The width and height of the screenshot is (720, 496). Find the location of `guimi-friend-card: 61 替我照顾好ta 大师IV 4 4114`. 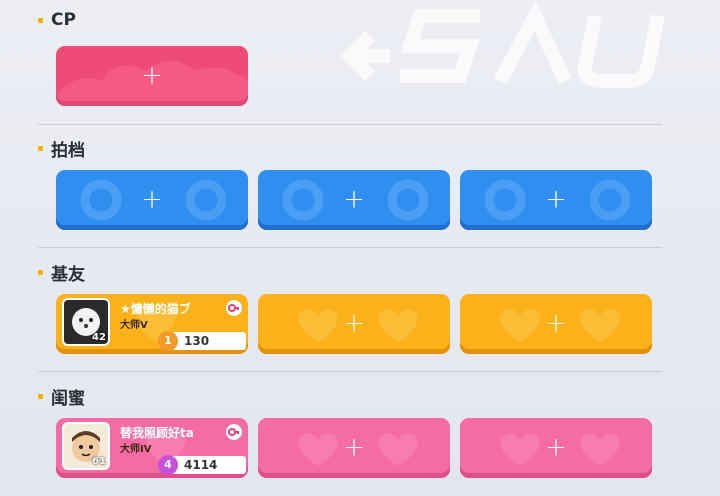

guimi-friend-card: 61 替我照顾好ta 大师IV 4 4114 is located at coordinates (152, 448).